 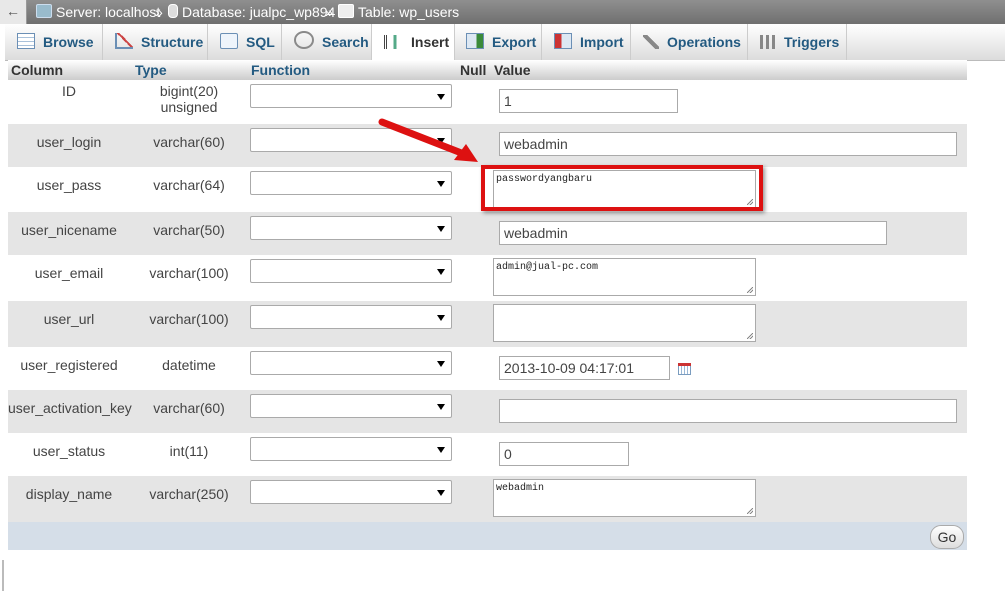 What do you see at coordinates (3, 575) in the screenshot?
I see `divider` at bounding box center [3, 575].